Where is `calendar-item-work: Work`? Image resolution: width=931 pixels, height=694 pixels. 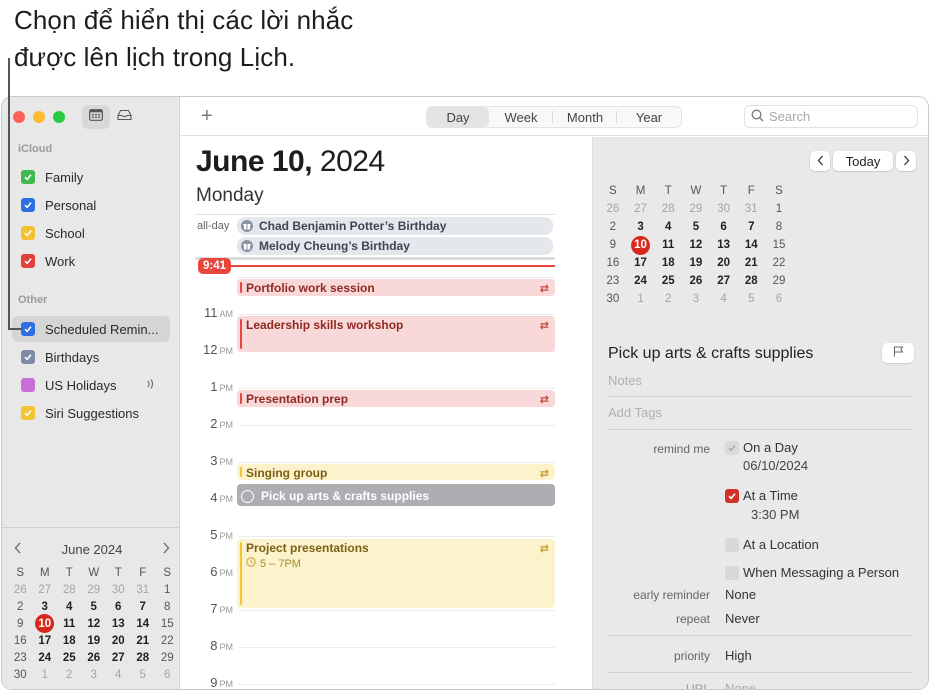 calendar-item-work: Work is located at coordinates (91, 261).